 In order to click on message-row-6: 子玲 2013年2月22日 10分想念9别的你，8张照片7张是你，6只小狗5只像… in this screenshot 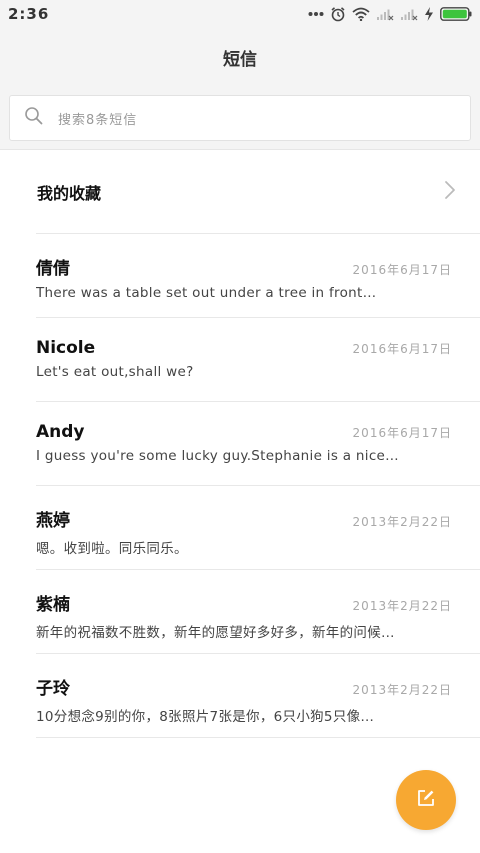, I will do `click(240, 696)`.